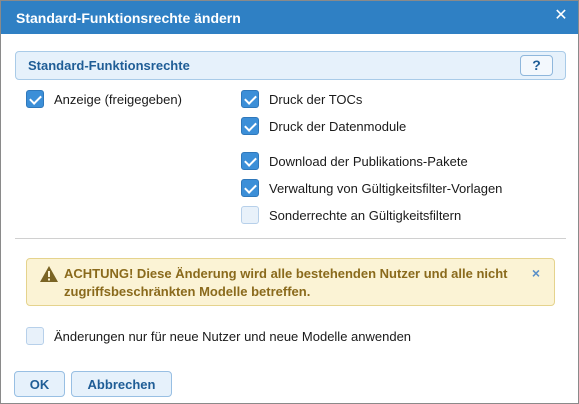 This screenshot has width=579, height=404. What do you see at coordinates (536, 65) in the screenshot?
I see `help-button: ?` at bounding box center [536, 65].